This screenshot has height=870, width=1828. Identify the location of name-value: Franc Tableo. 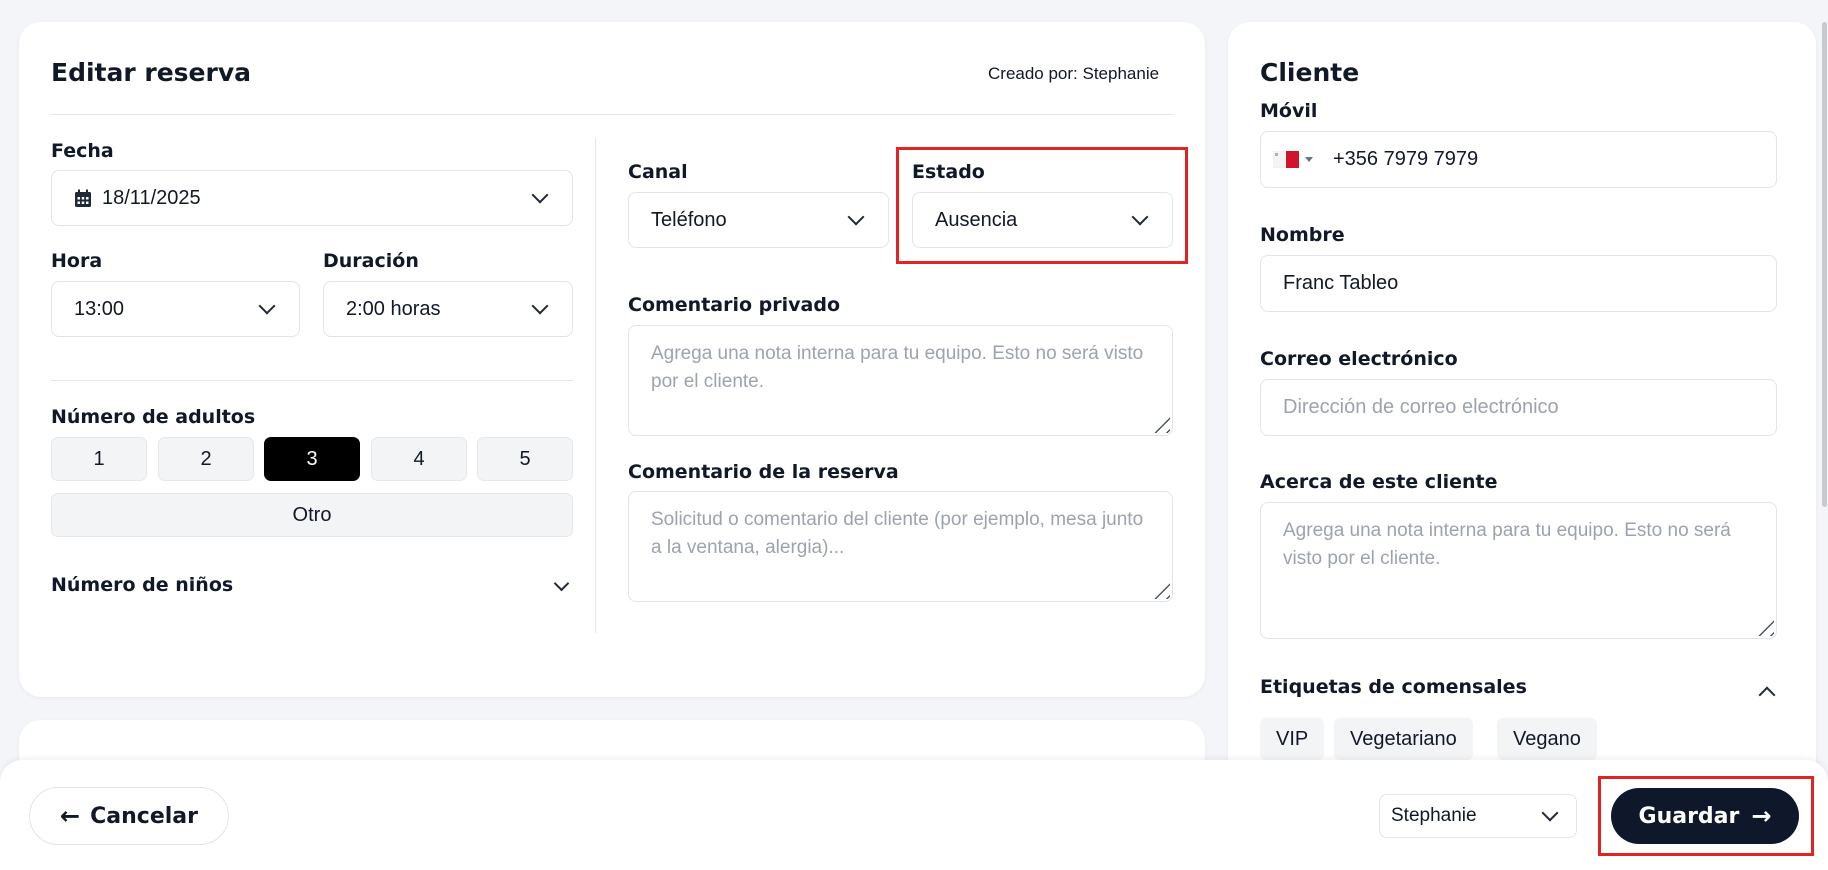
(1341, 283).